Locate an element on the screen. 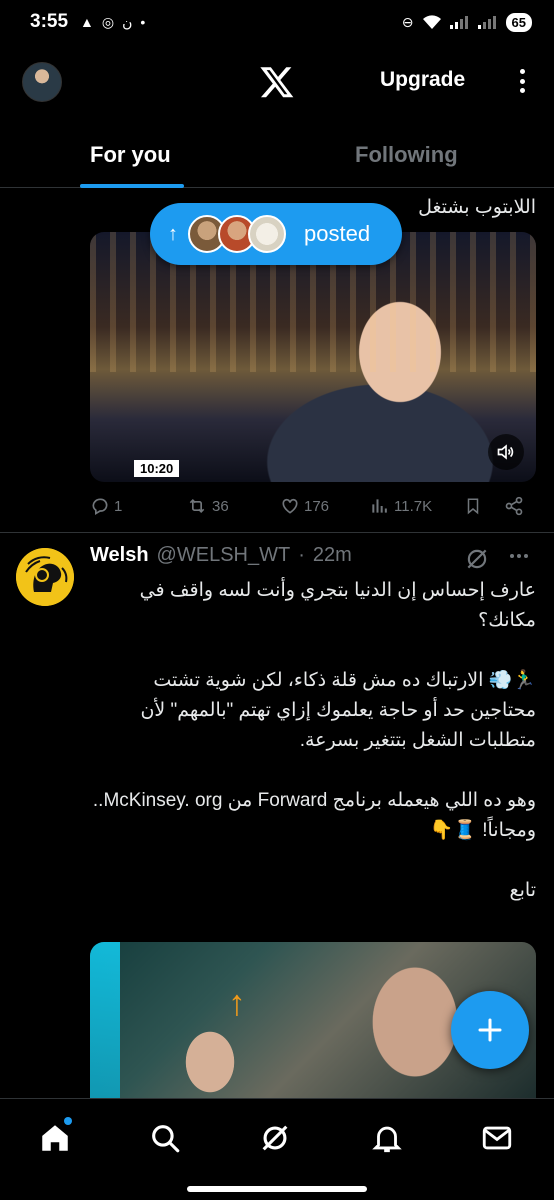 This screenshot has width=554, height=1200. top-header: Upgrade is located at coordinates (277, 81).